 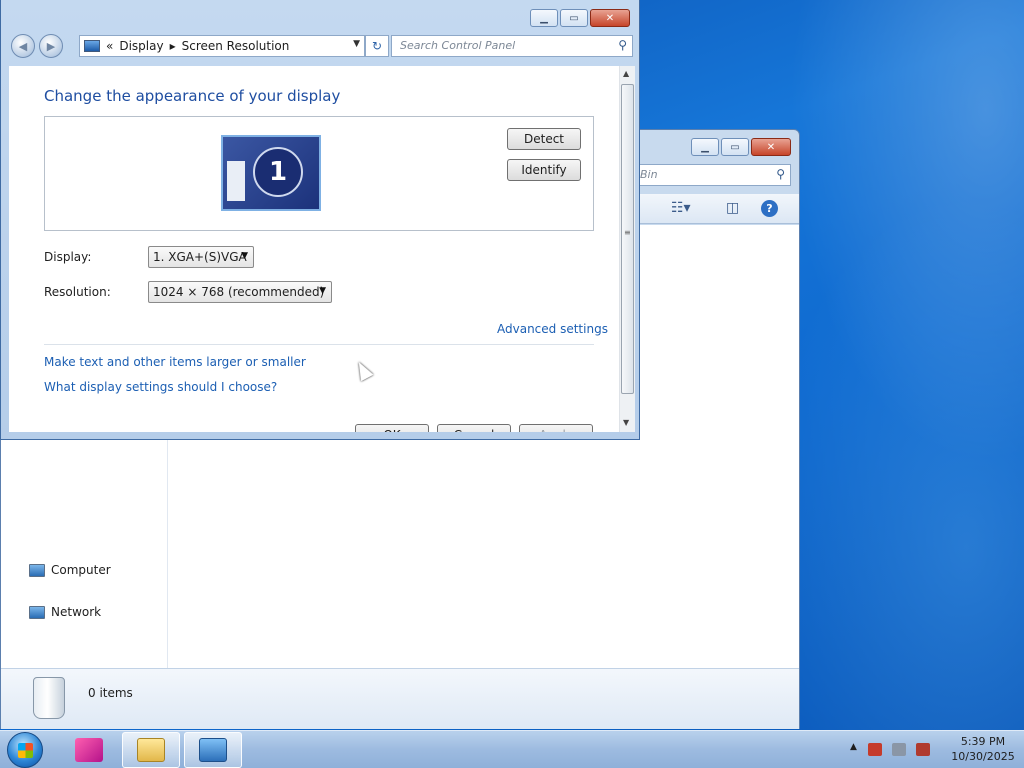 What do you see at coordinates (141, 46) in the screenshot?
I see `breadcrumb-display: Display` at bounding box center [141, 46].